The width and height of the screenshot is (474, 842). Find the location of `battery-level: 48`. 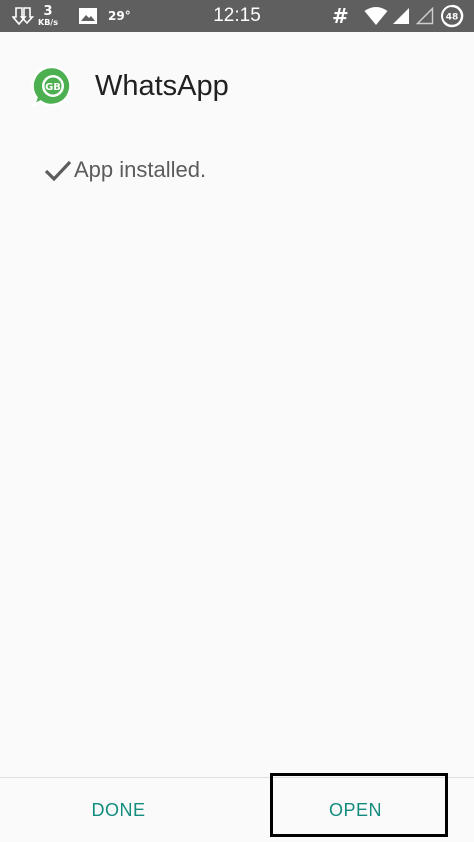

battery-level: 48 is located at coordinates (452, 18).